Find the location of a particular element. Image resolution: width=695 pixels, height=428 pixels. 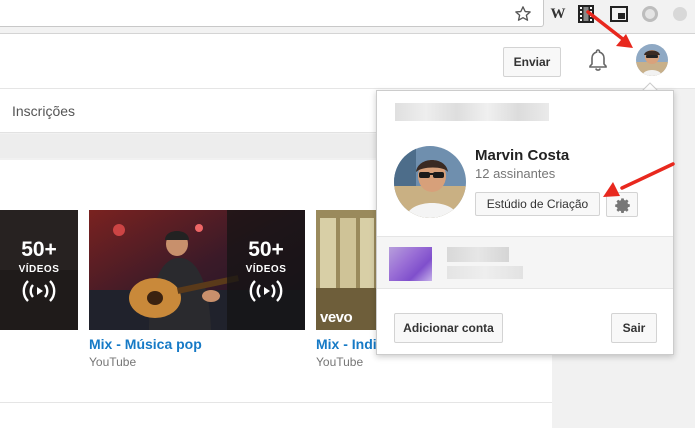

gear-icon is located at coordinates (622, 205).